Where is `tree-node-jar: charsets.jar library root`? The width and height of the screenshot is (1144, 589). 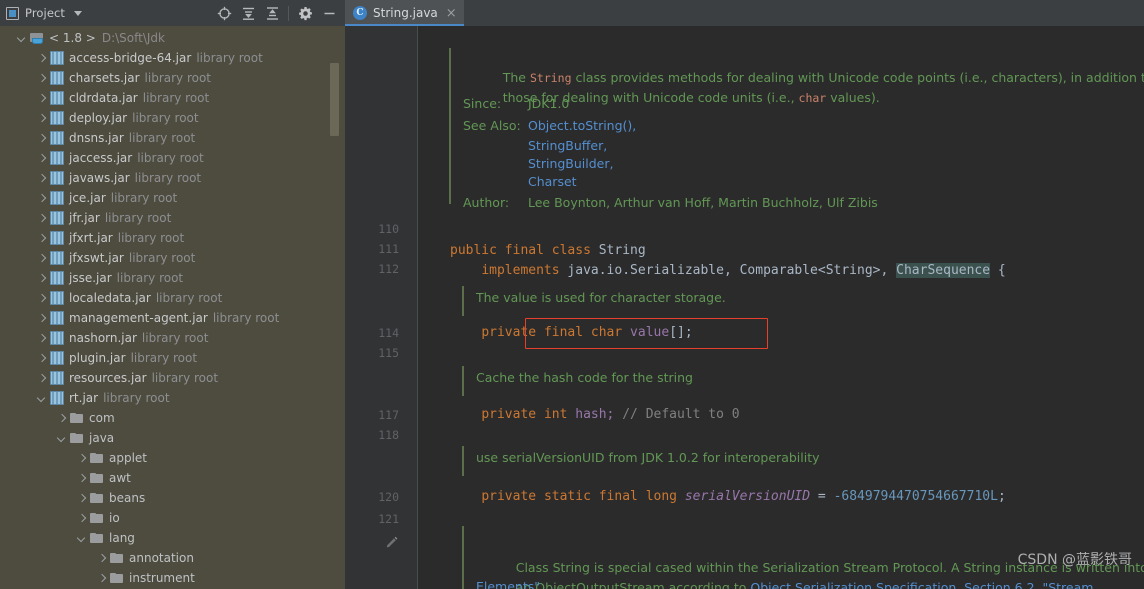
tree-node-jar: charsets.jar library root is located at coordinates (172, 78).